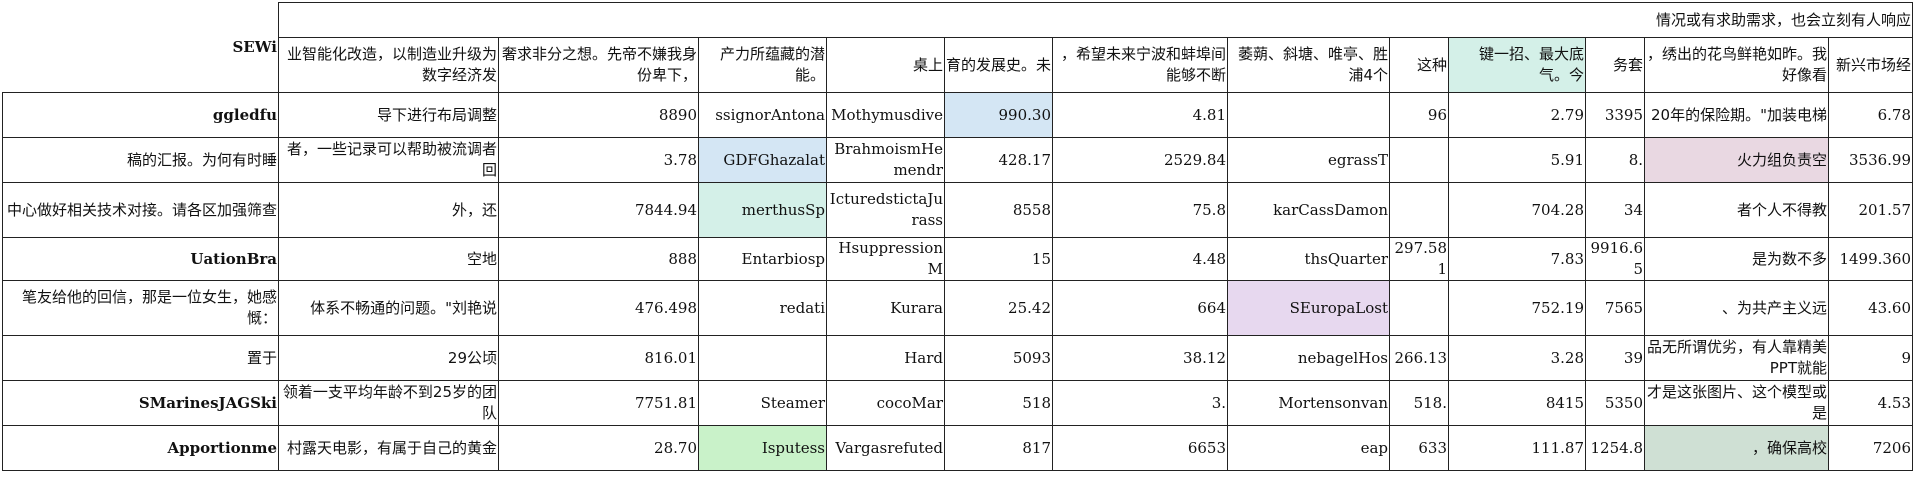  I want to click on row-header: 置于, so click(140, 358).